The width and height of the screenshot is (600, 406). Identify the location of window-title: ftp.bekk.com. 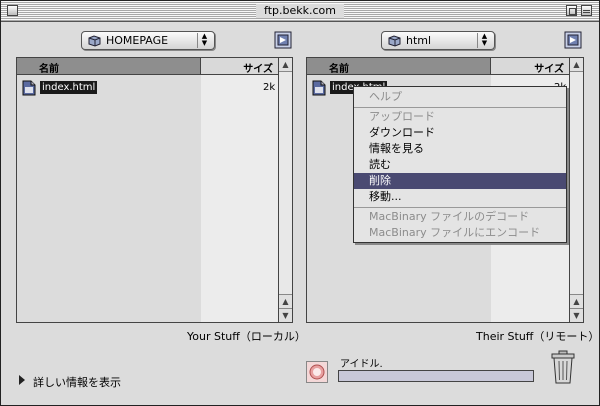
(300, 11).